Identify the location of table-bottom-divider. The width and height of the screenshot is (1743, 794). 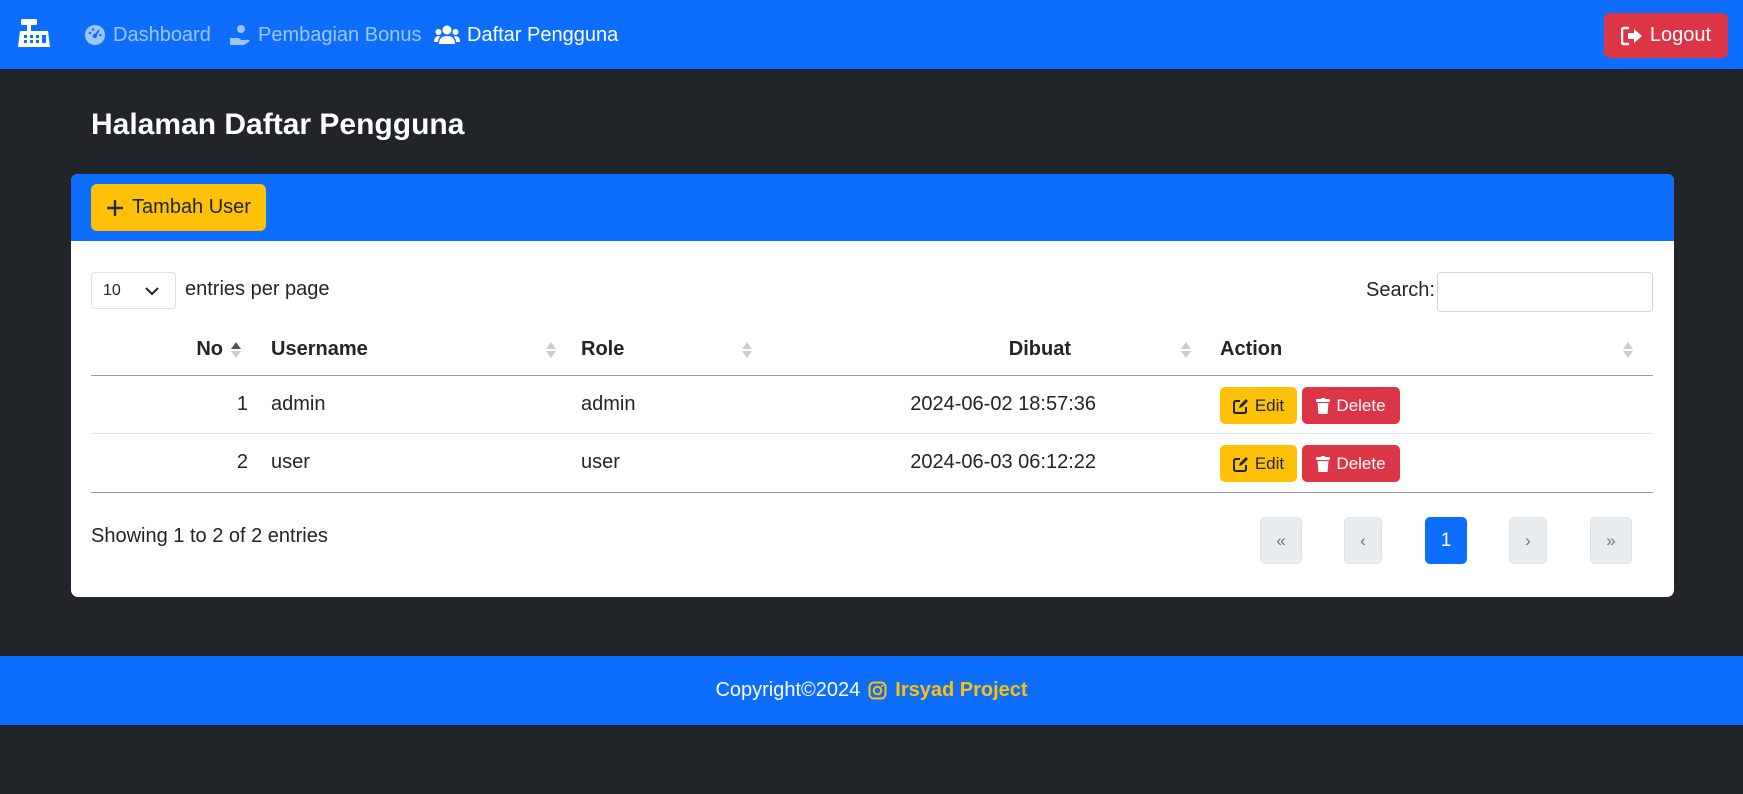
(872, 492).